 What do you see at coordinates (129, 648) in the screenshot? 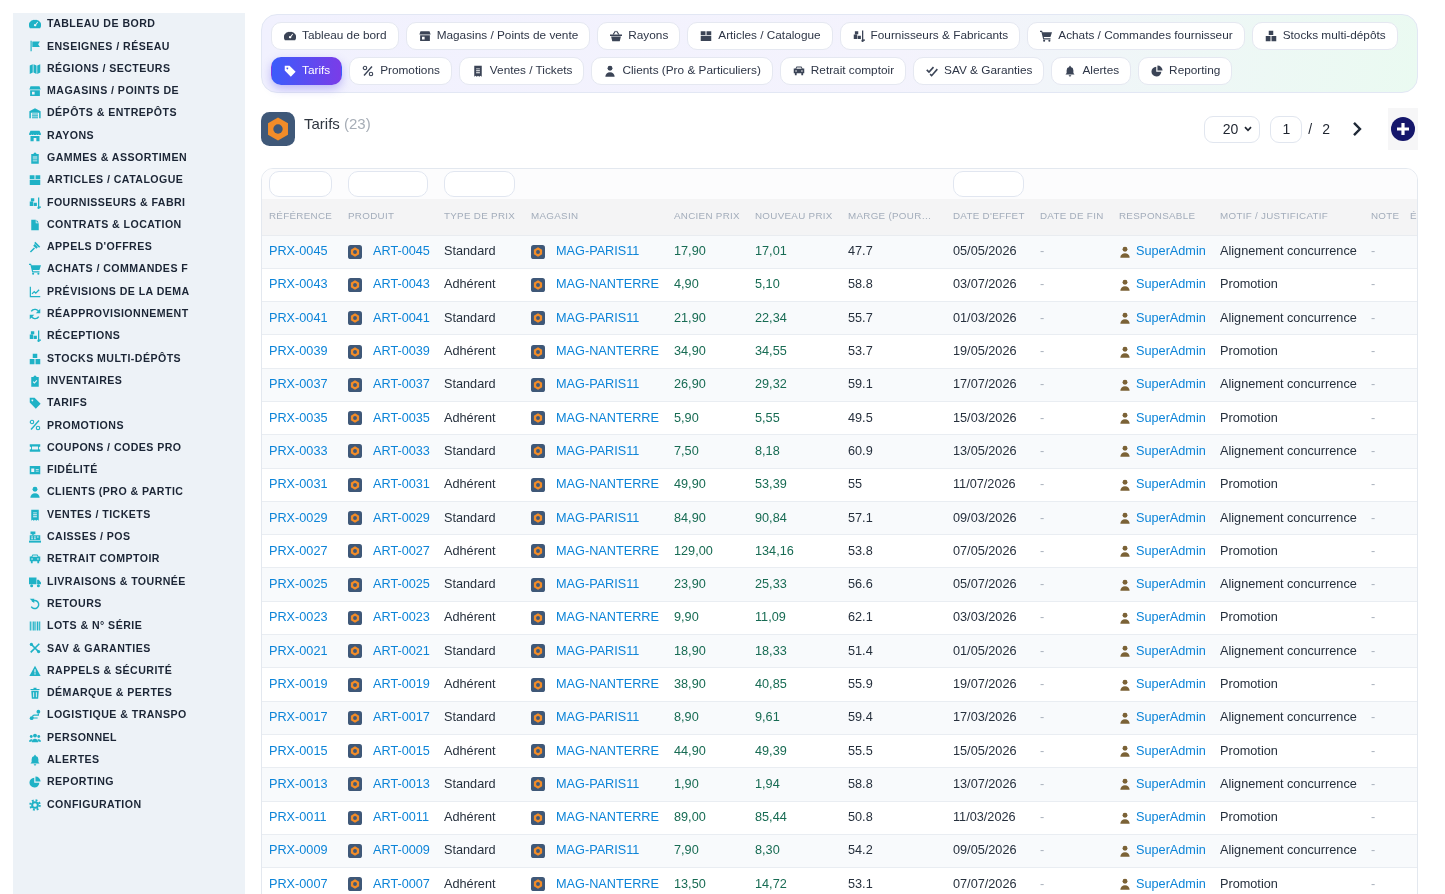
I see `sidebar-link: SAV & GARANTIES` at bounding box center [129, 648].